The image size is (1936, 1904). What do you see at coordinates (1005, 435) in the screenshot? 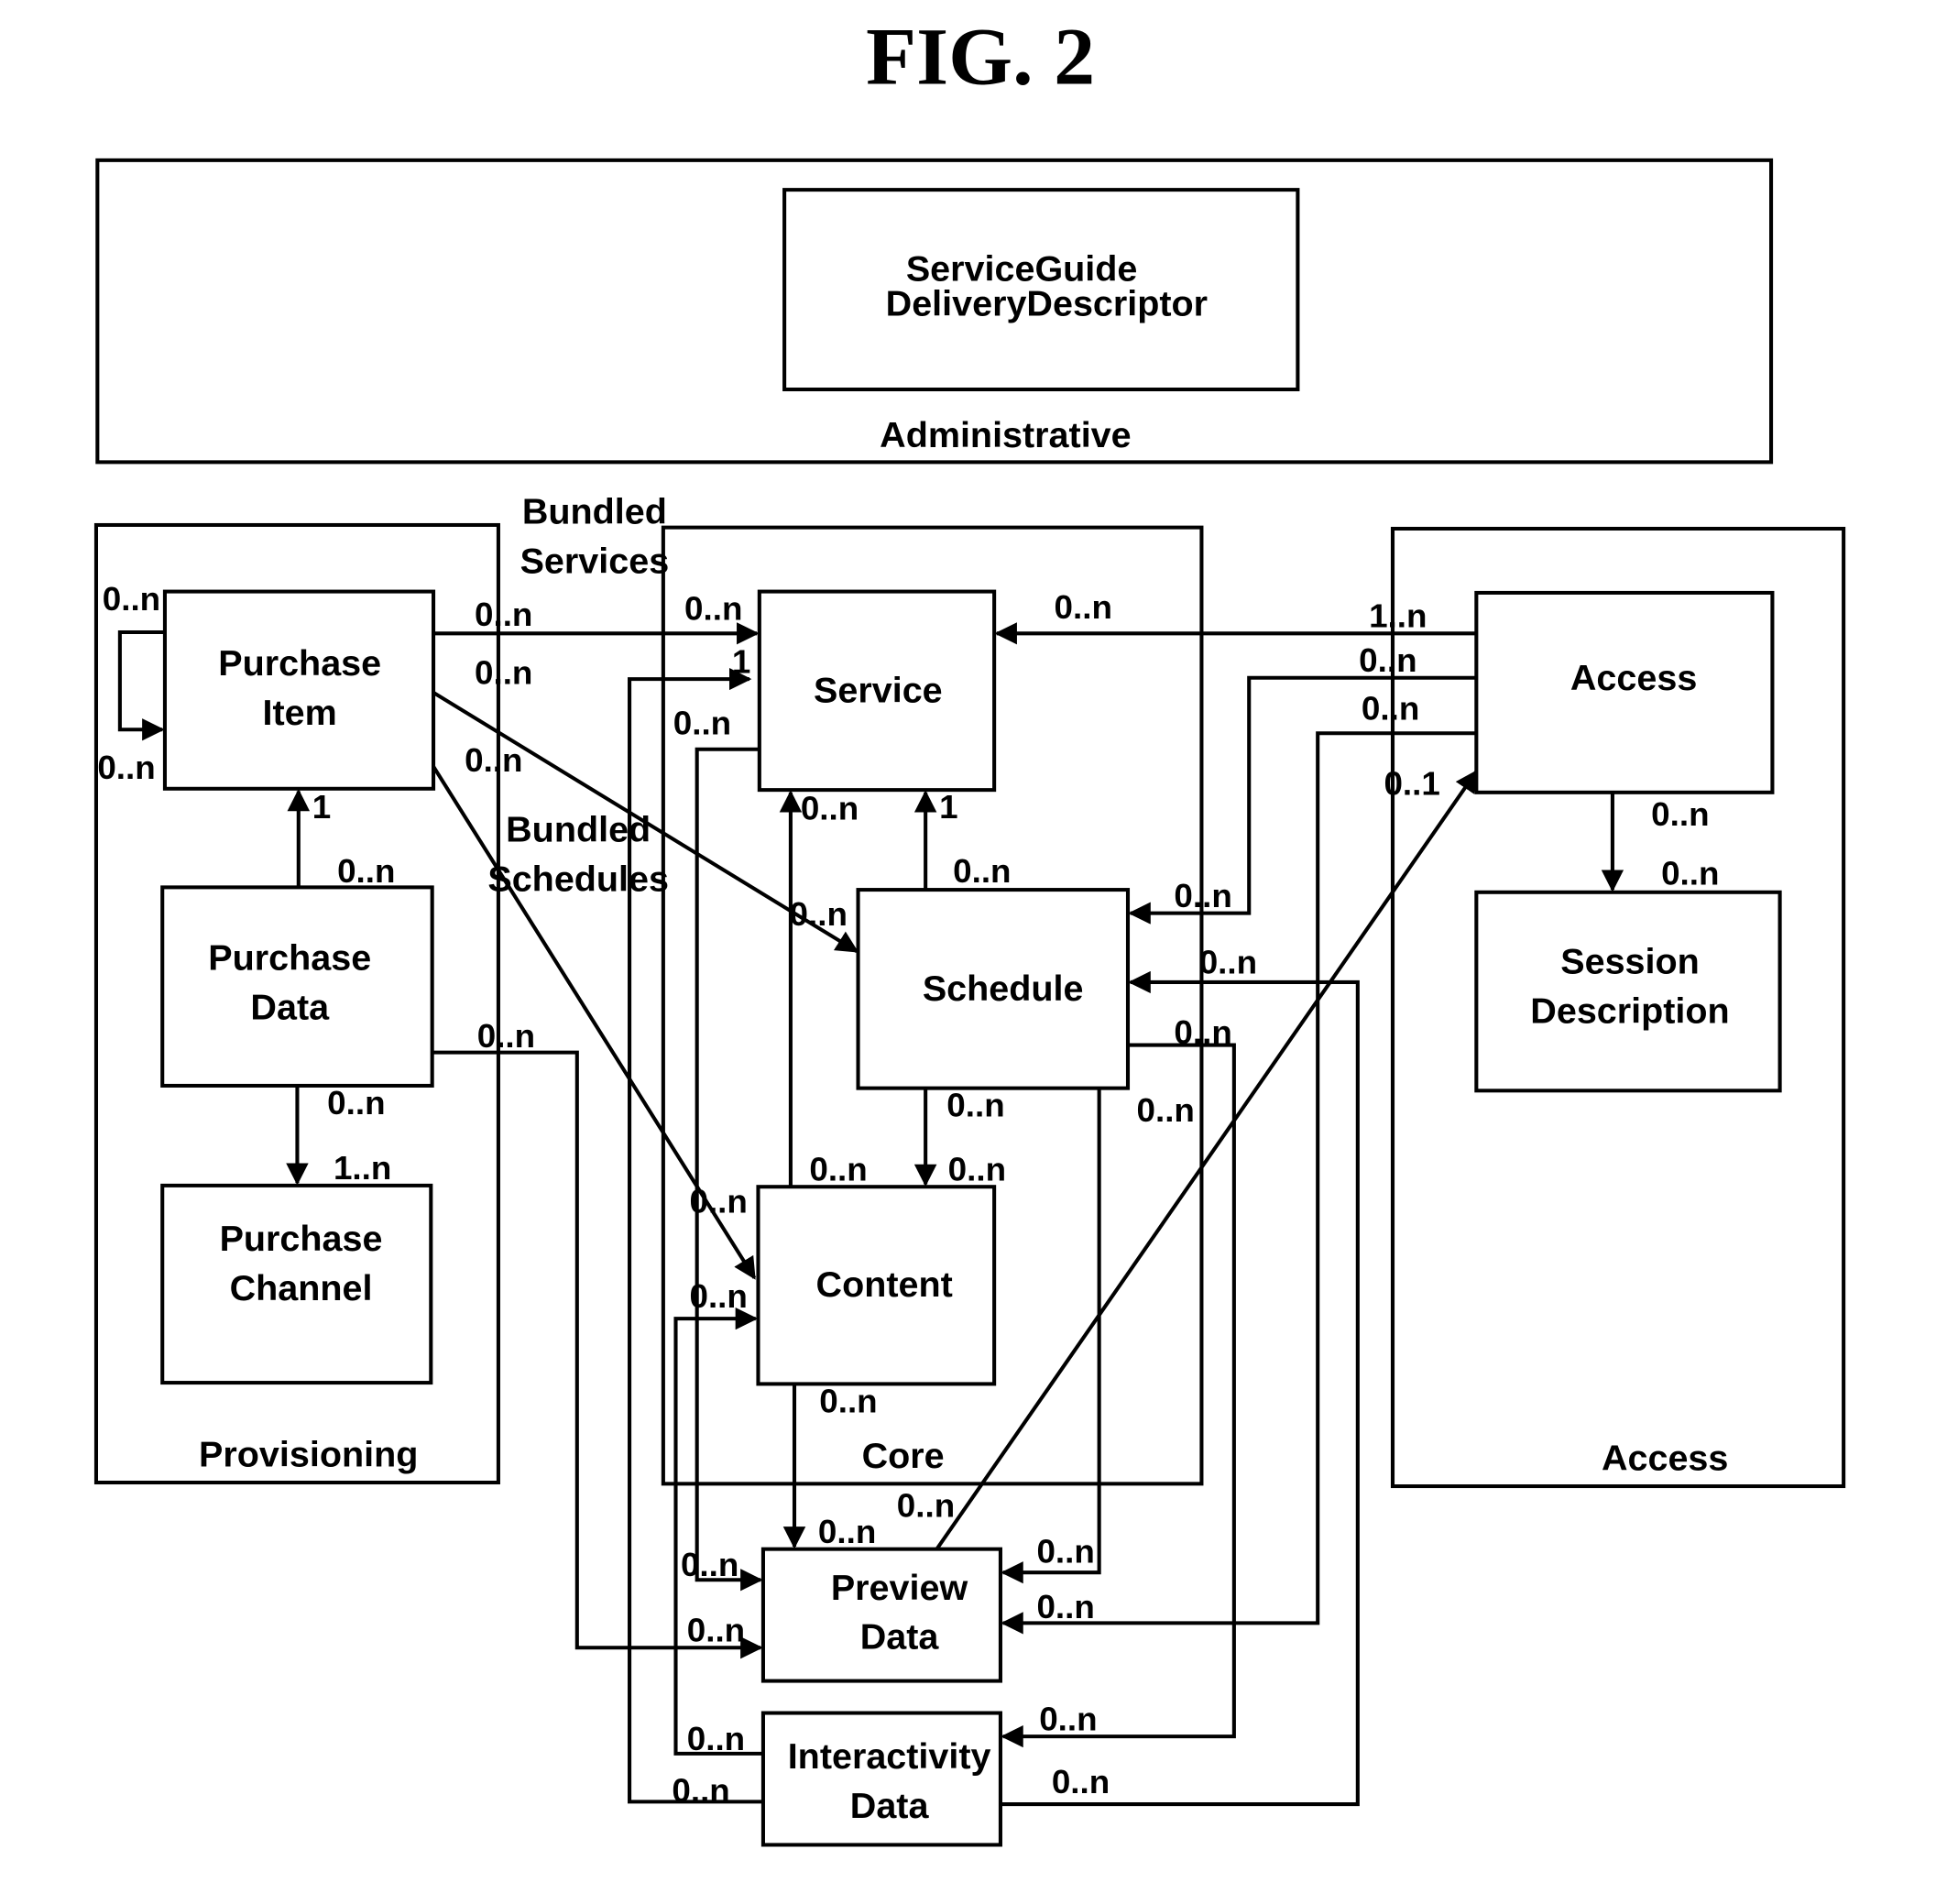
I see `svg-text: Administrative` at bounding box center [1005, 435].